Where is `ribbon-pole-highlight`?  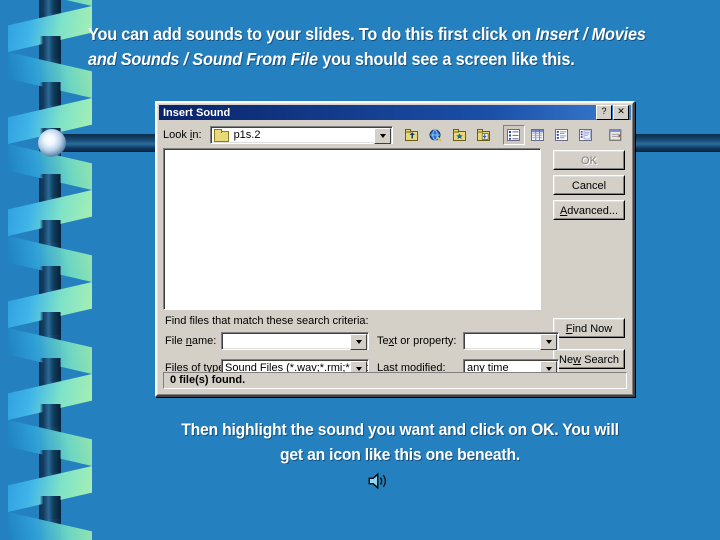 ribbon-pole-highlight is located at coordinates (50, 270).